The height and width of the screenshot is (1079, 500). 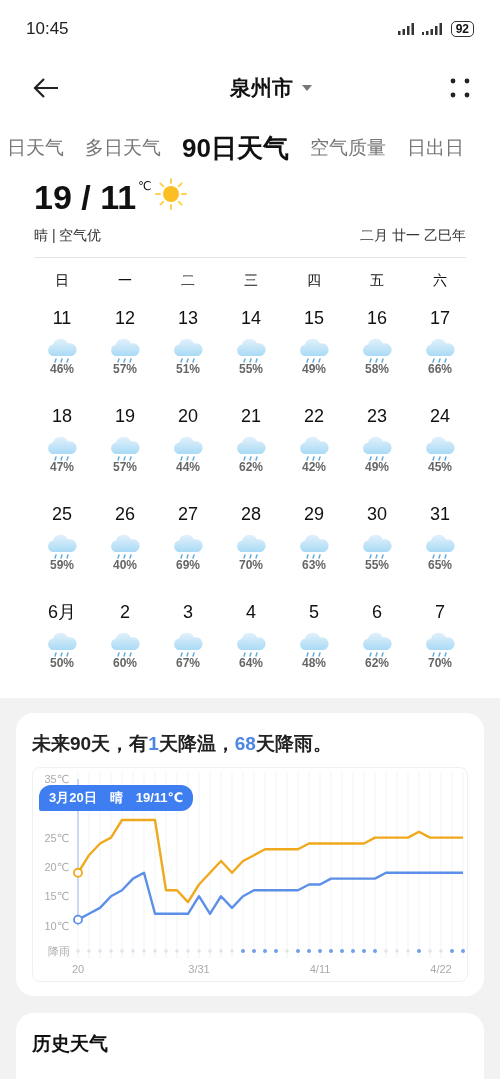 I want to click on tab: 空气质量, so click(x=347, y=148).